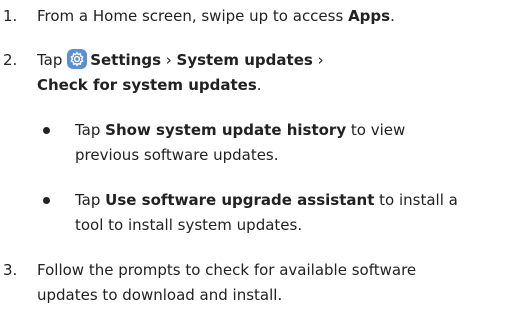 This screenshot has height=319, width=522. What do you see at coordinates (244, 60) in the screenshot?
I see `system-updates-label: System updates` at bounding box center [244, 60].